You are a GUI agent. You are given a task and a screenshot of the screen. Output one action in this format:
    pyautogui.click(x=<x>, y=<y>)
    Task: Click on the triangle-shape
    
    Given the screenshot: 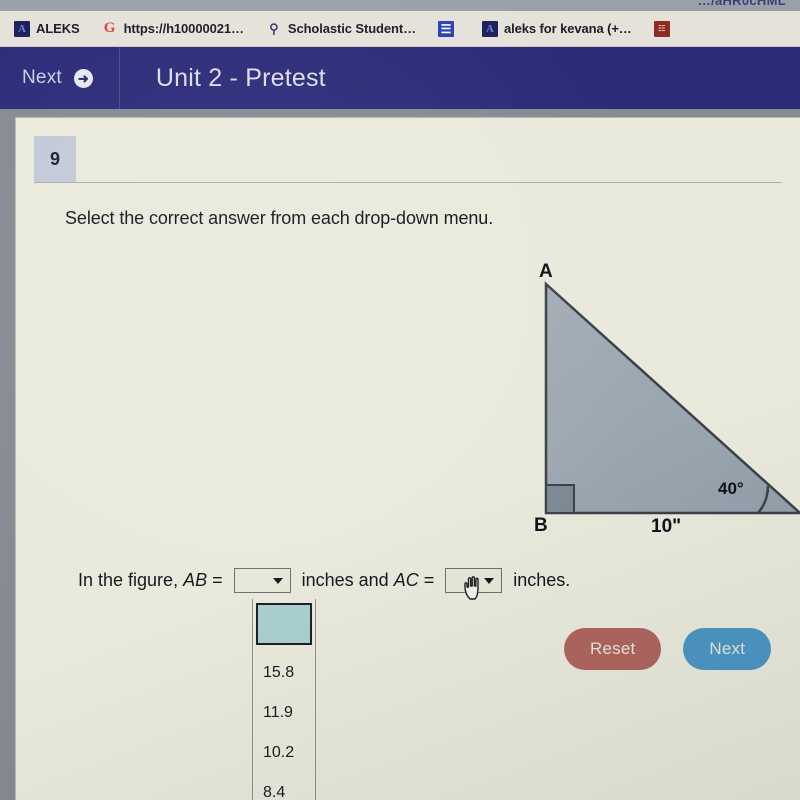 What is the action you would take?
    pyautogui.click(x=672, y=398)
    